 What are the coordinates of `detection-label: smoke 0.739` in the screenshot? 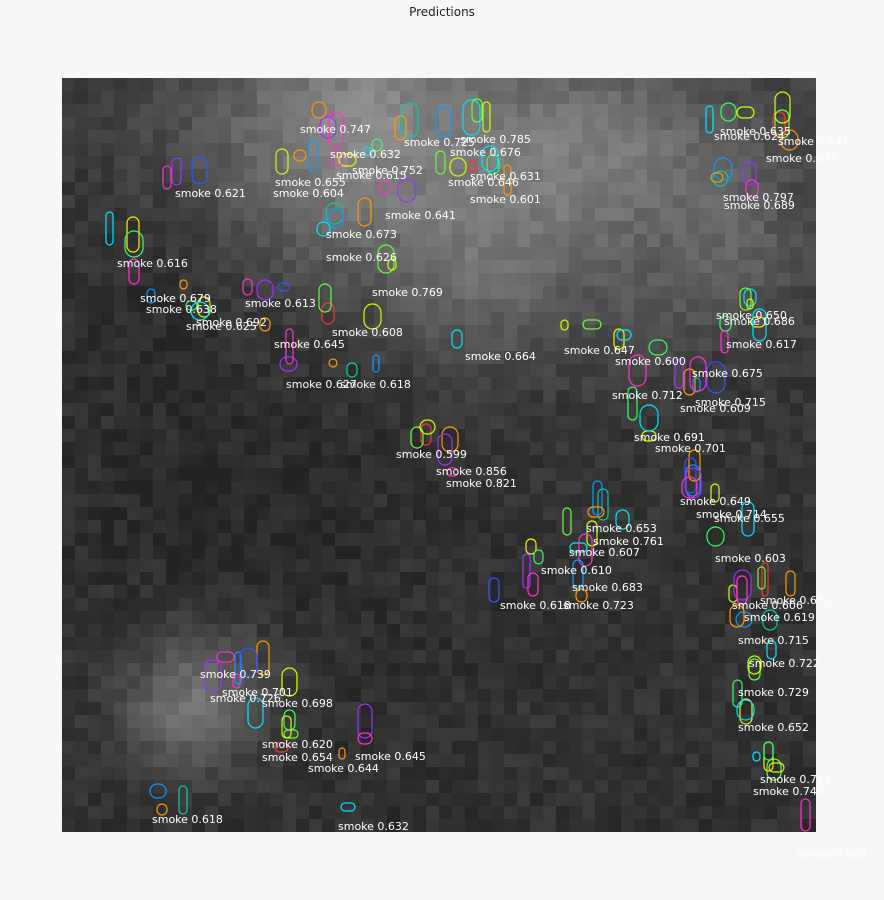 It's located at (235, 674).